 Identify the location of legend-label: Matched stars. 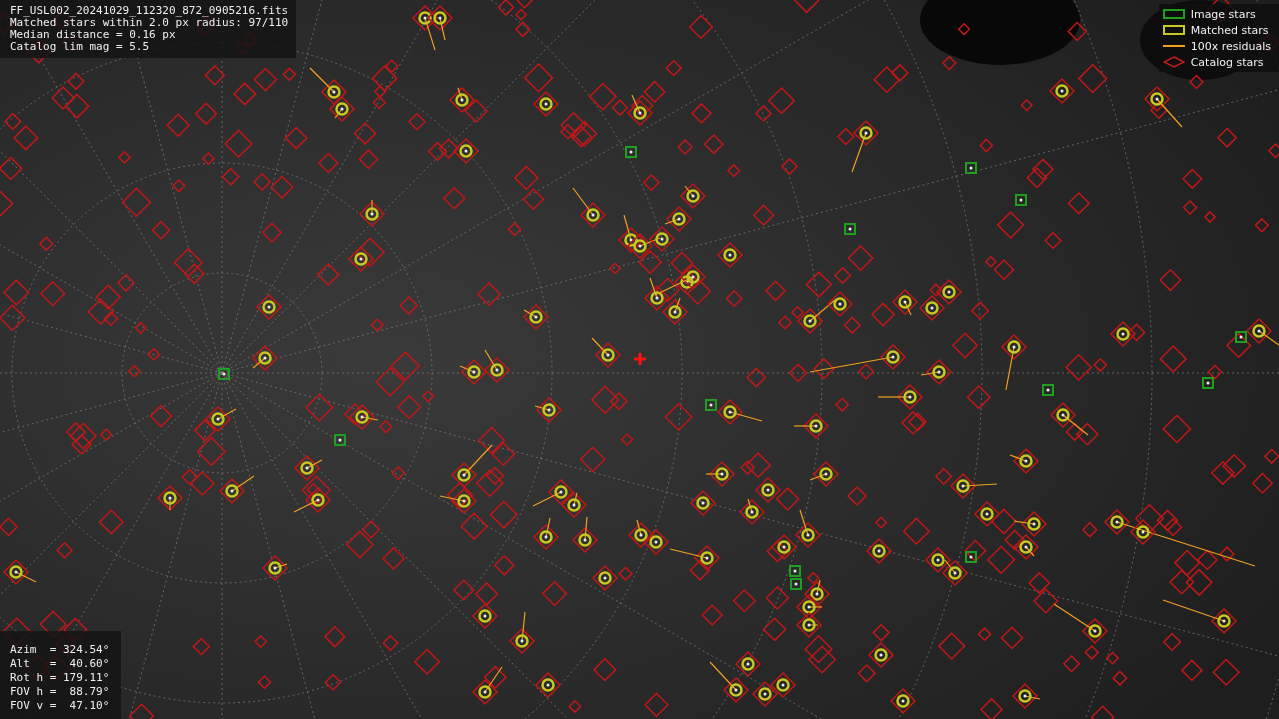
(1229, 30).